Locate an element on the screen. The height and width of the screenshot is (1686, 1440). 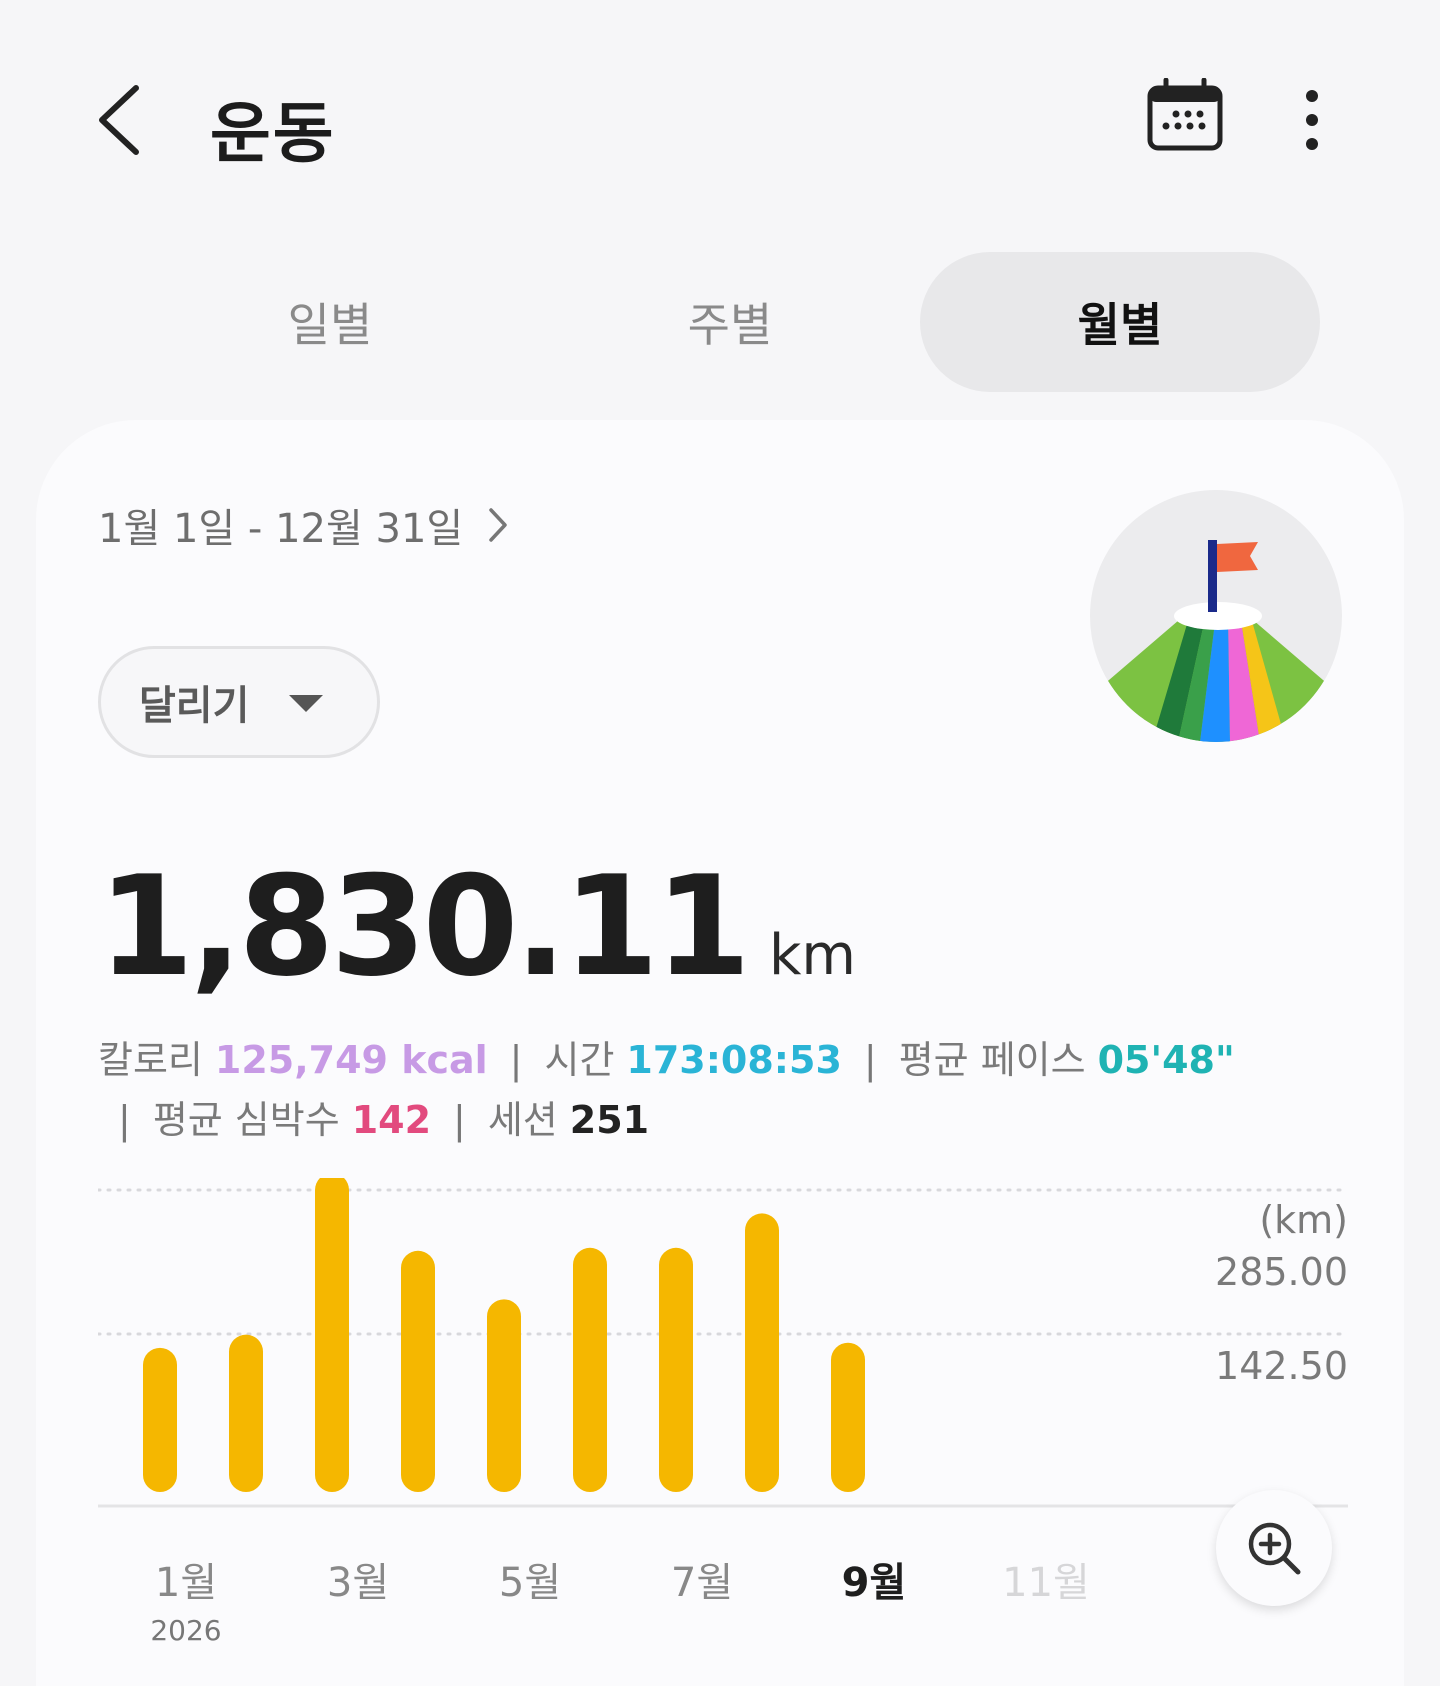
sessions-stat: 세션 251 is located at coordinates (568, 1120).